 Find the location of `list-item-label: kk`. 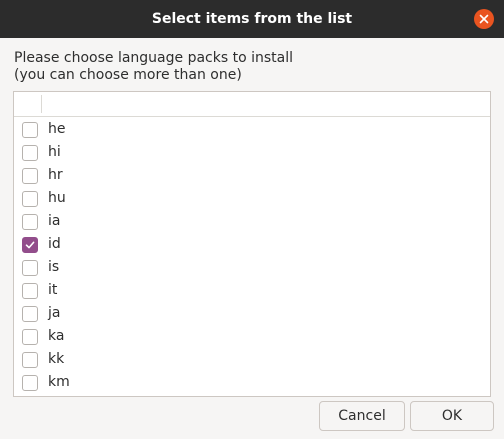

list-item-label: kk is located at coordinates (56, 359).